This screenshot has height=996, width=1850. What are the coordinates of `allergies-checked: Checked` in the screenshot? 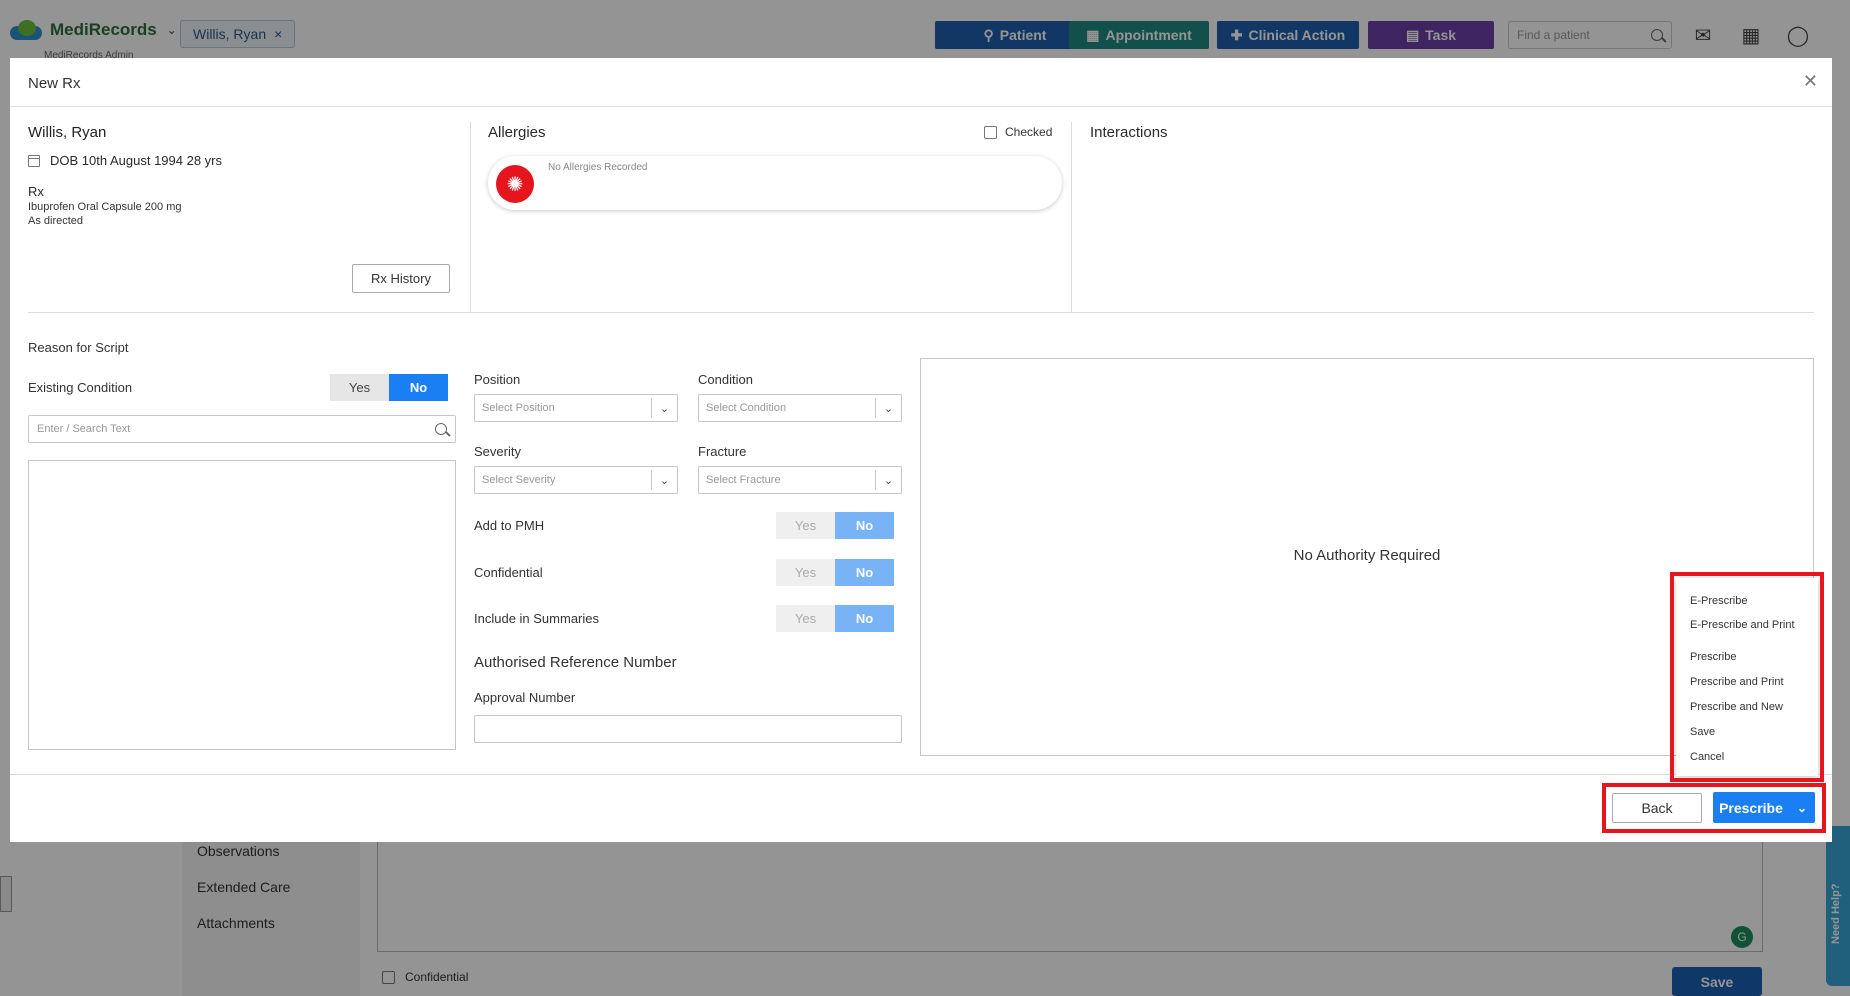 It's located at (1018, 132).